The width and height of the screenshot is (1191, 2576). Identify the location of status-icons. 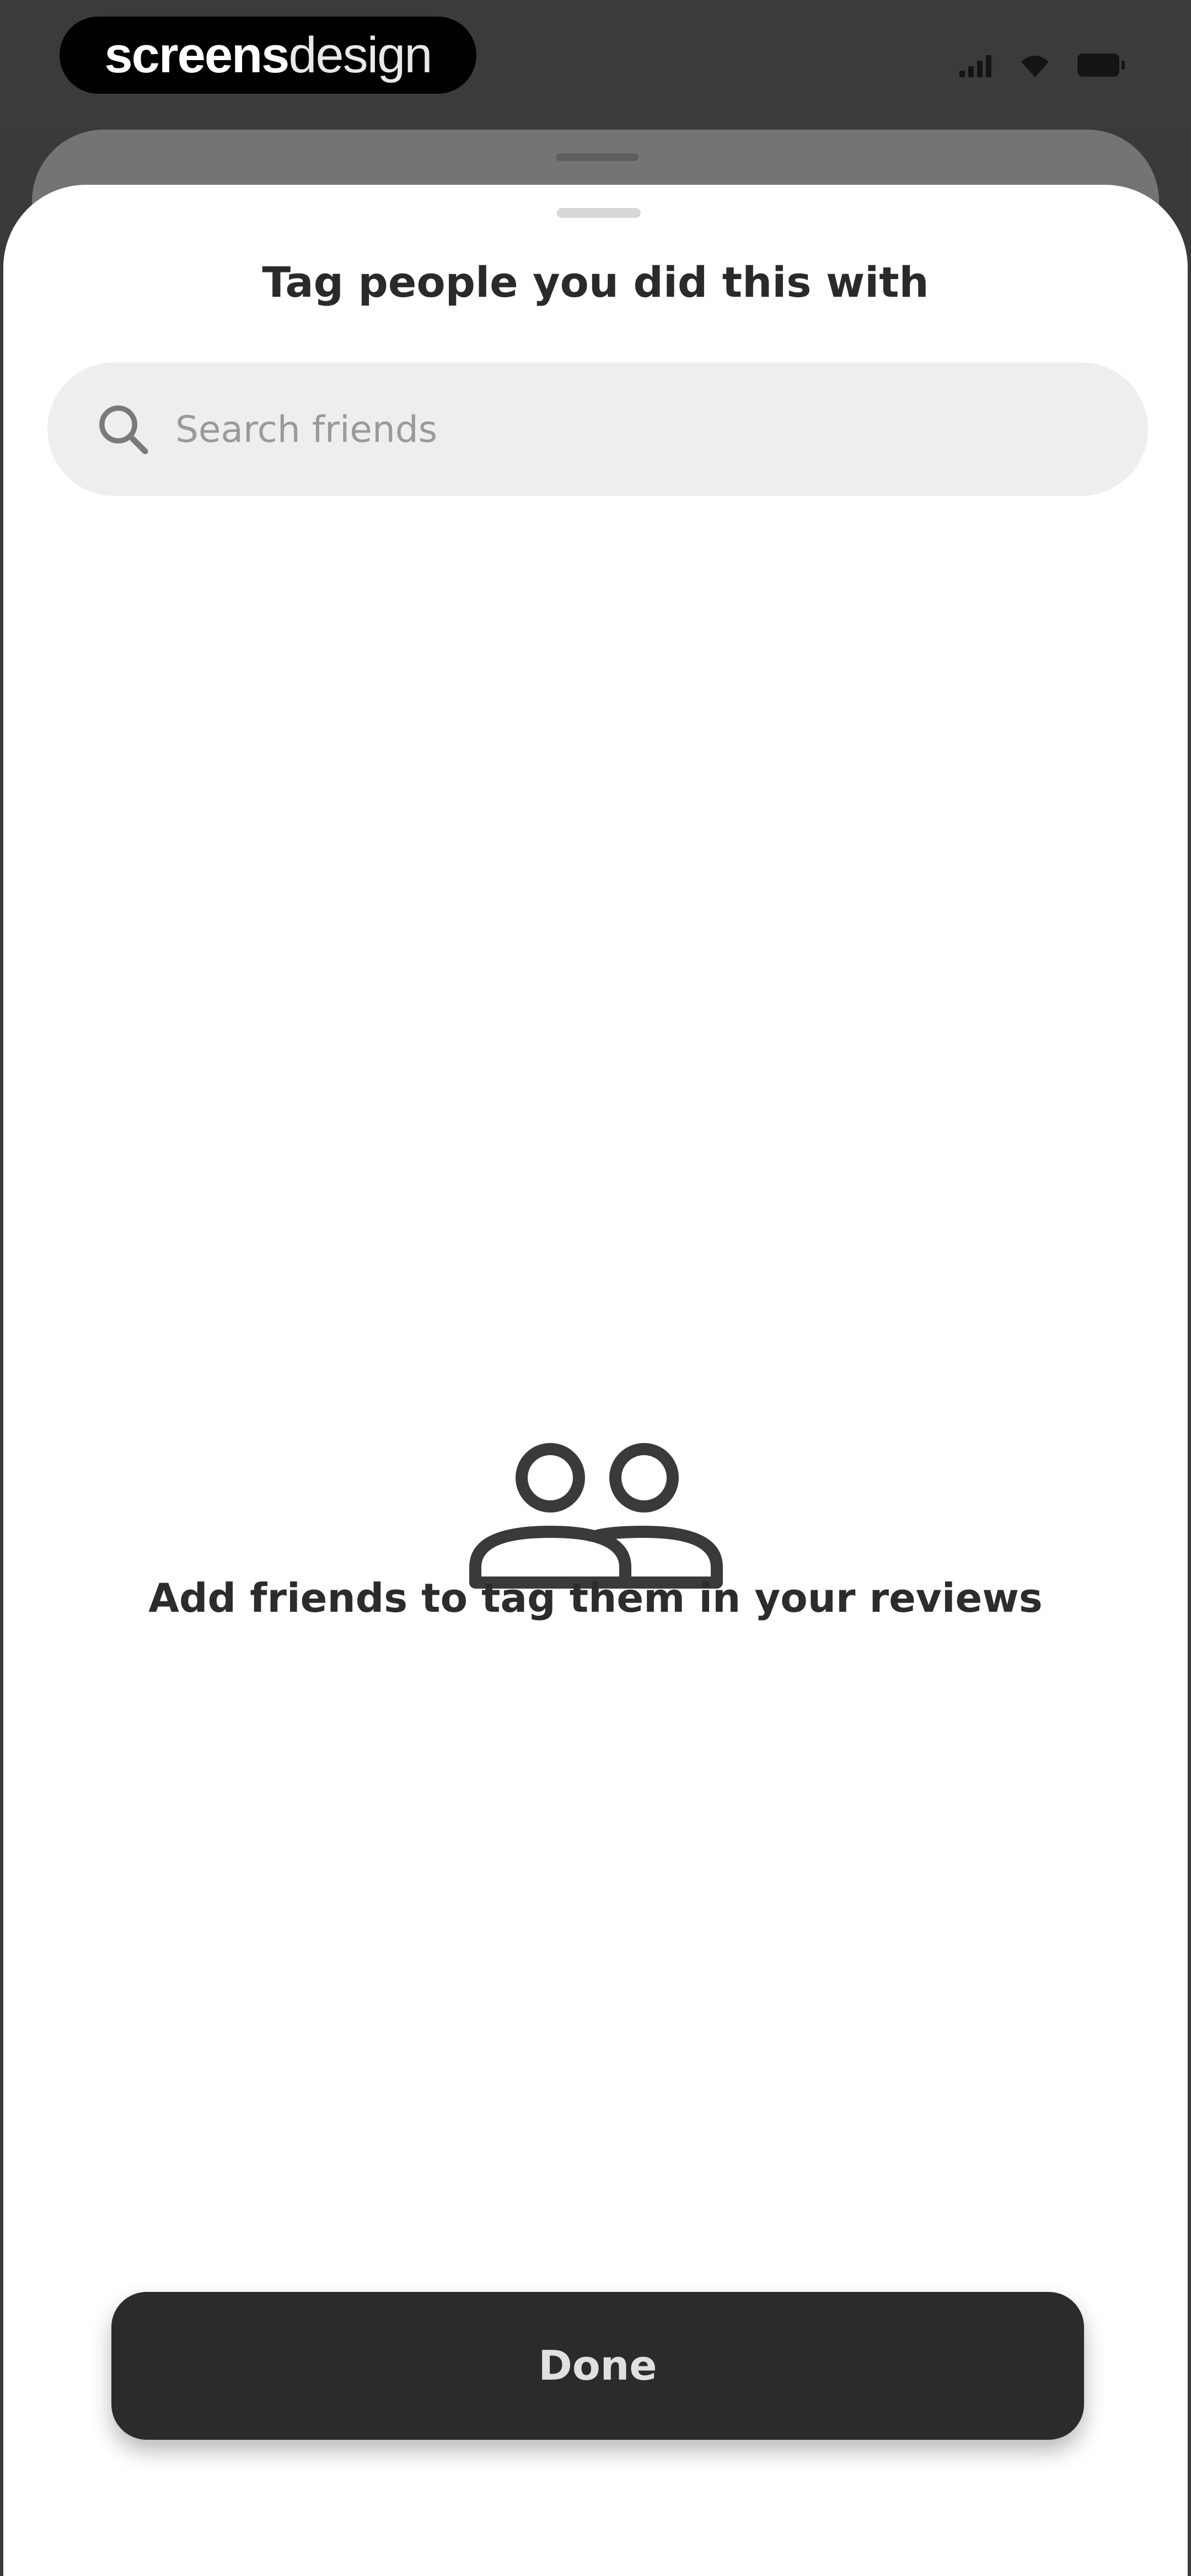
(1042, 65).